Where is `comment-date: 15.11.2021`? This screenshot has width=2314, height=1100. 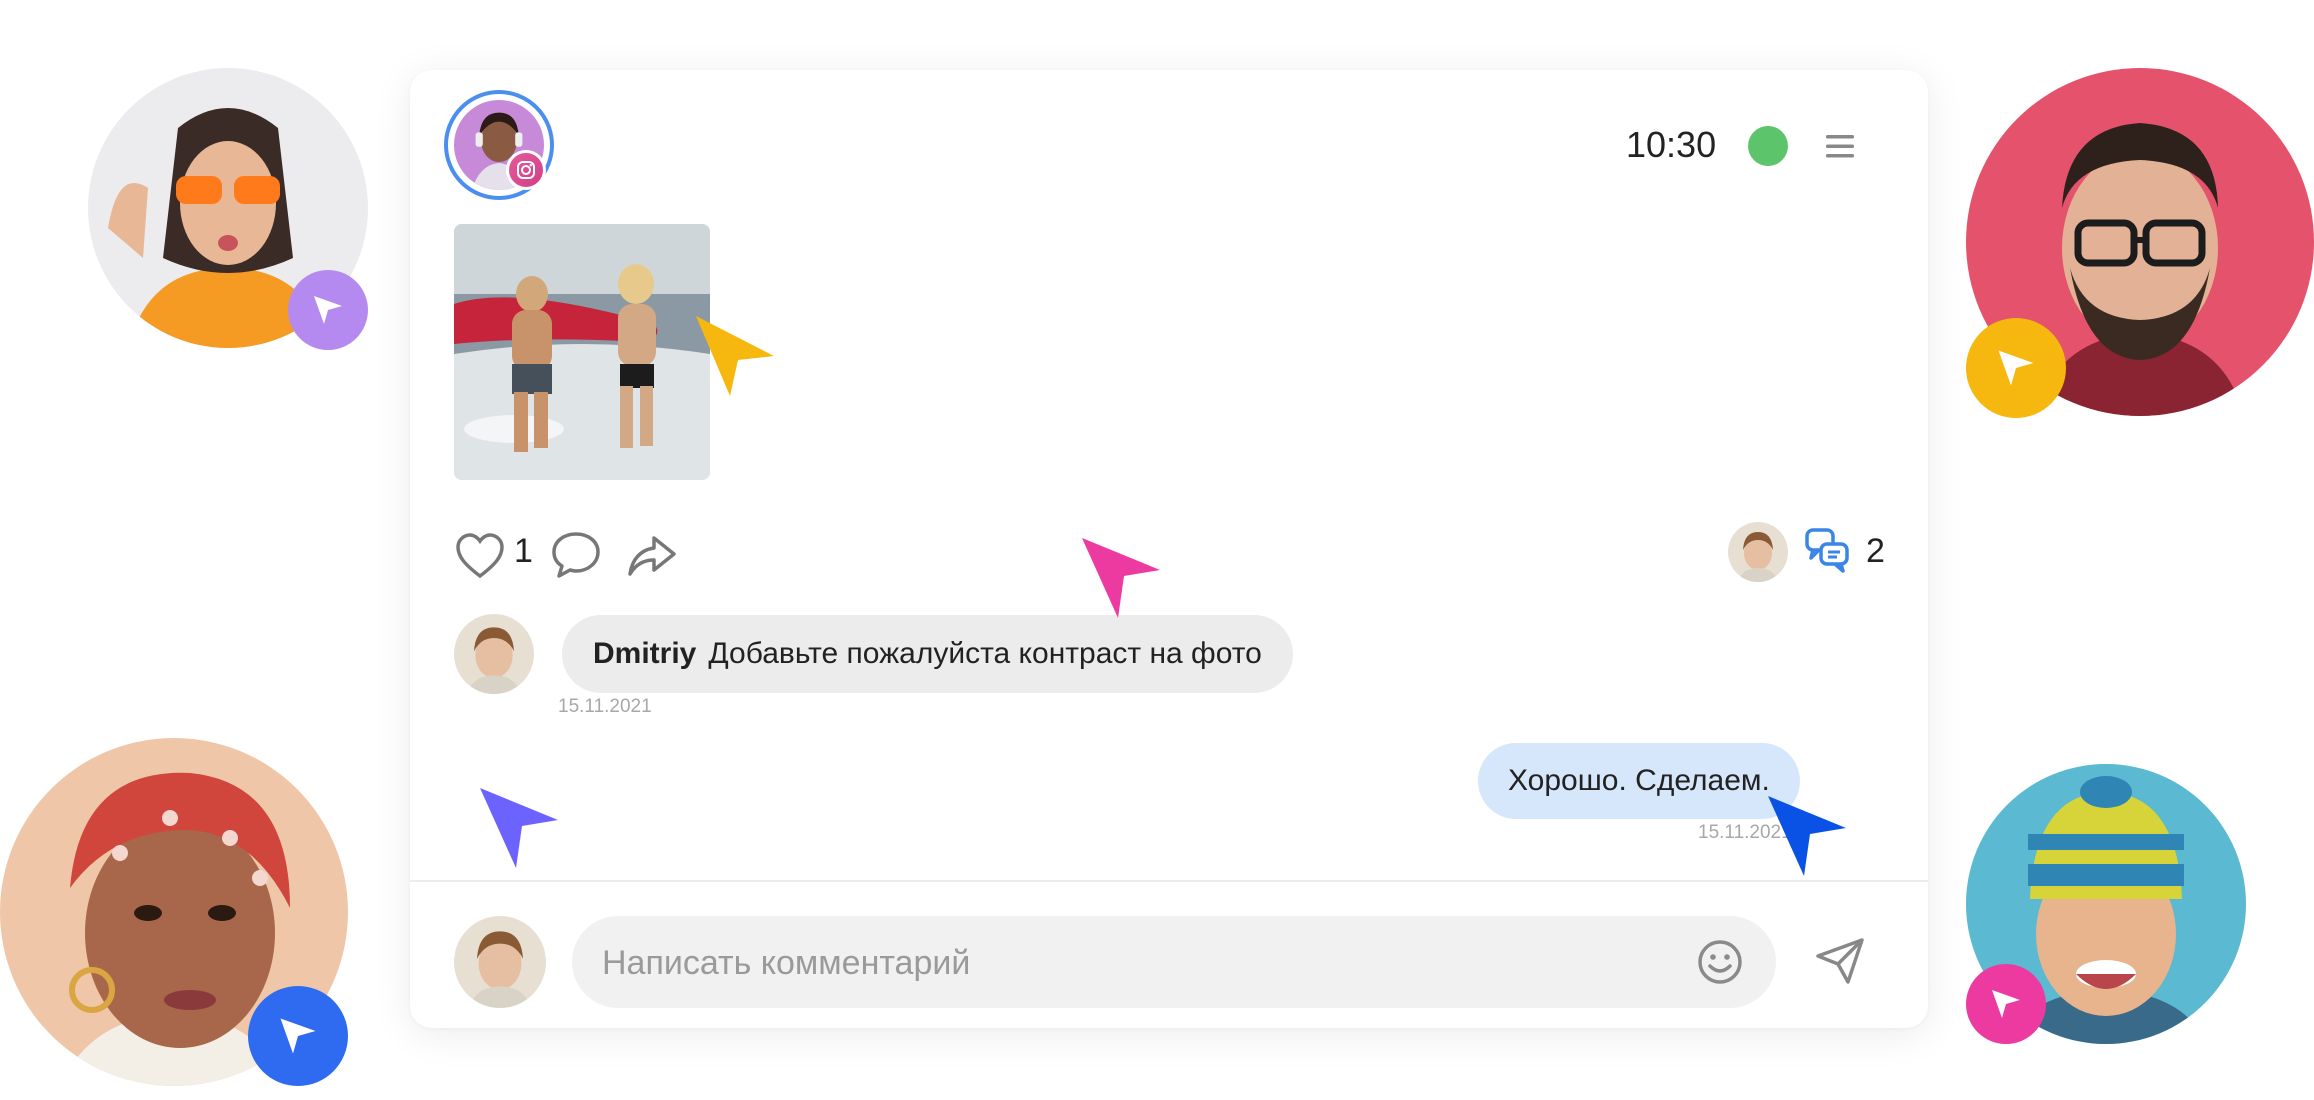 comment-date: 15.11.2021 is located at coordinates (605, 706).